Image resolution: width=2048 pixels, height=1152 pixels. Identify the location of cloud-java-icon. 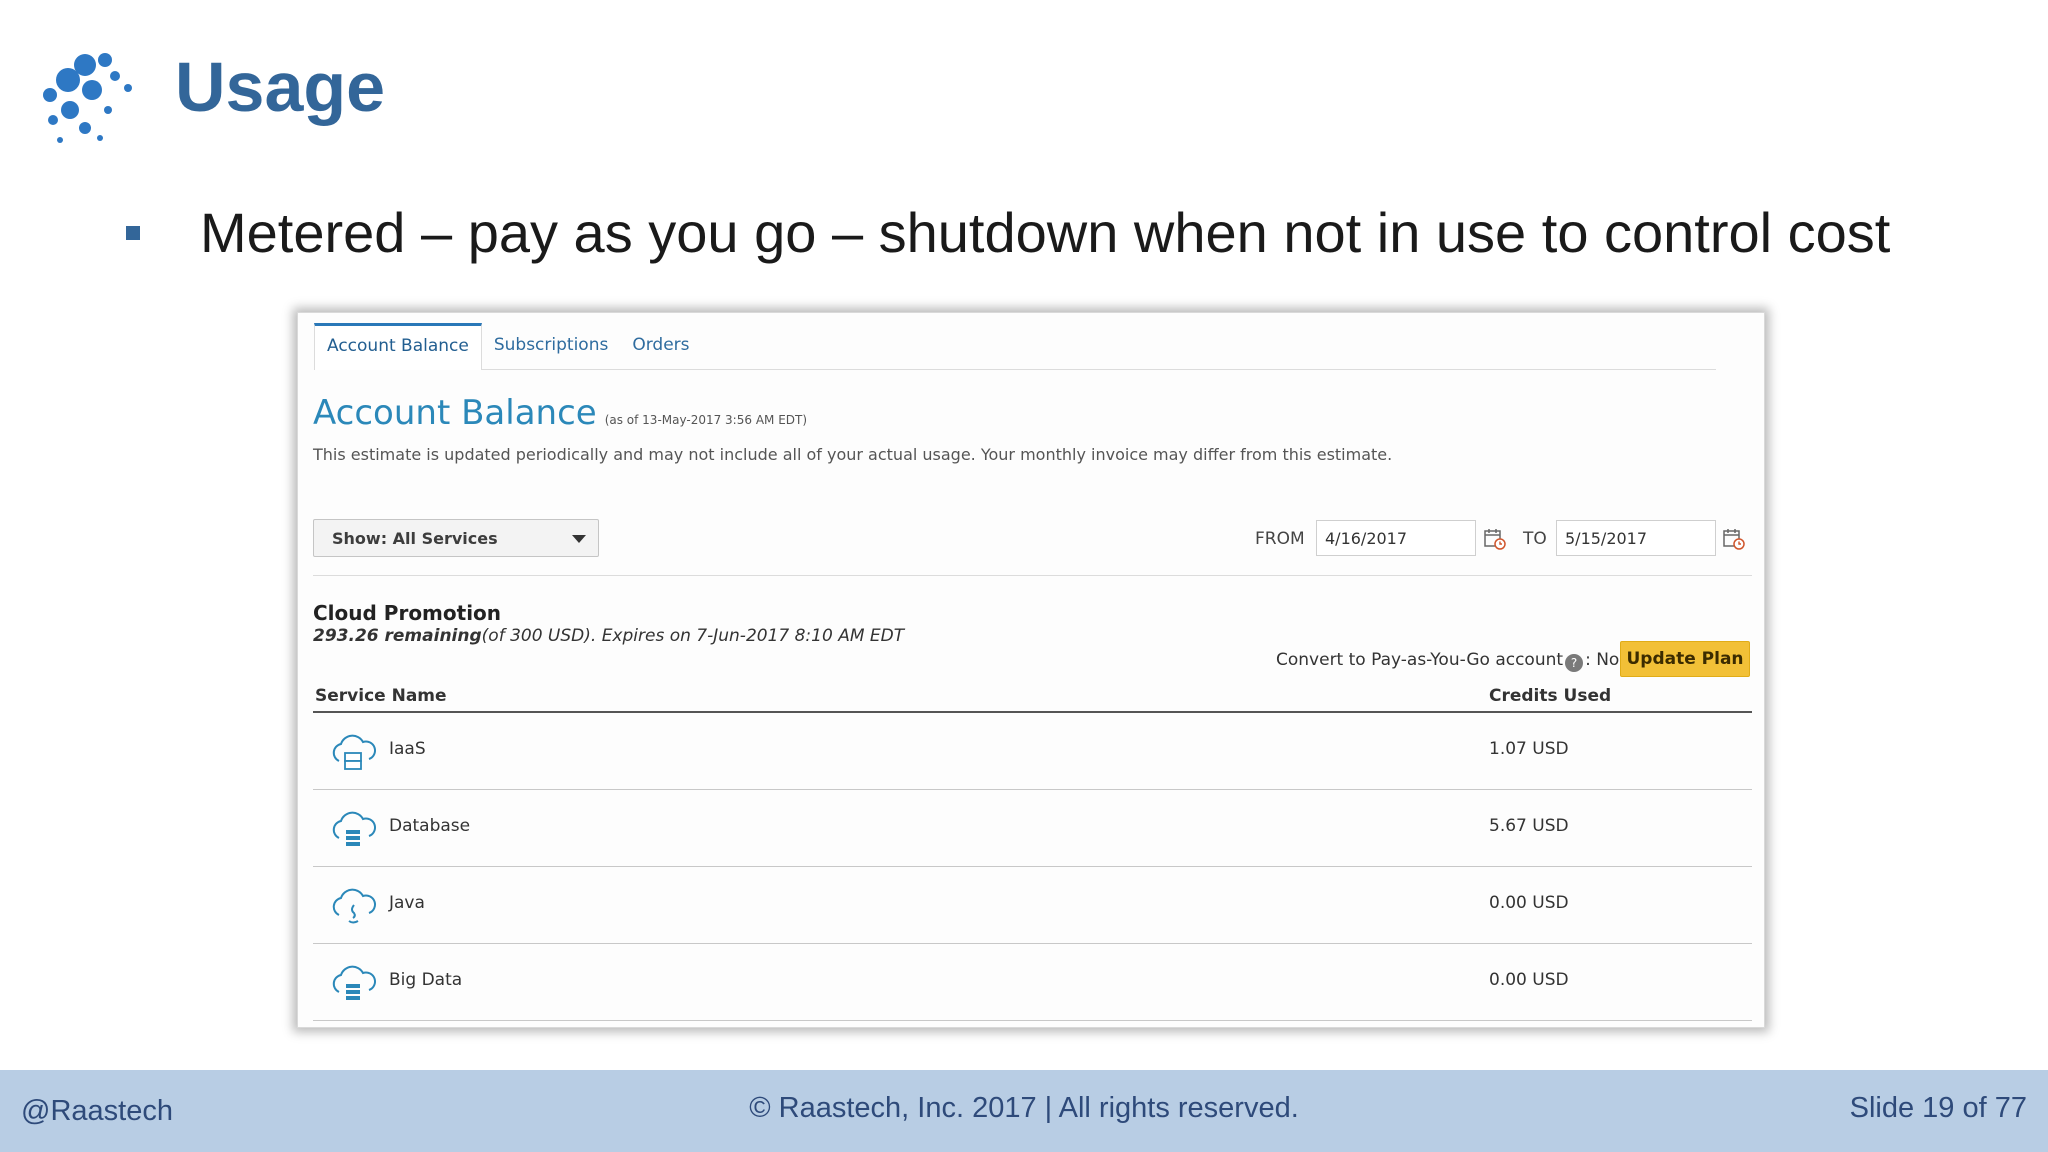
(354, 906).